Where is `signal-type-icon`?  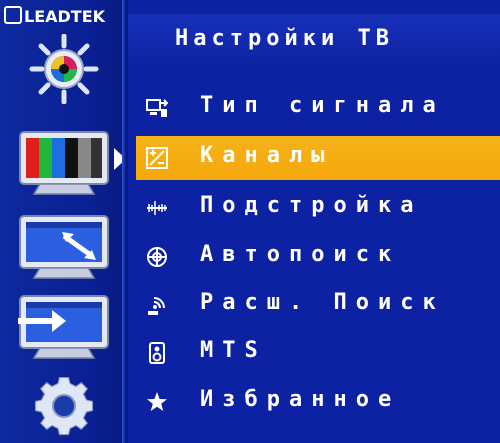
signal-type-icon is located at coordinates (157, 108).